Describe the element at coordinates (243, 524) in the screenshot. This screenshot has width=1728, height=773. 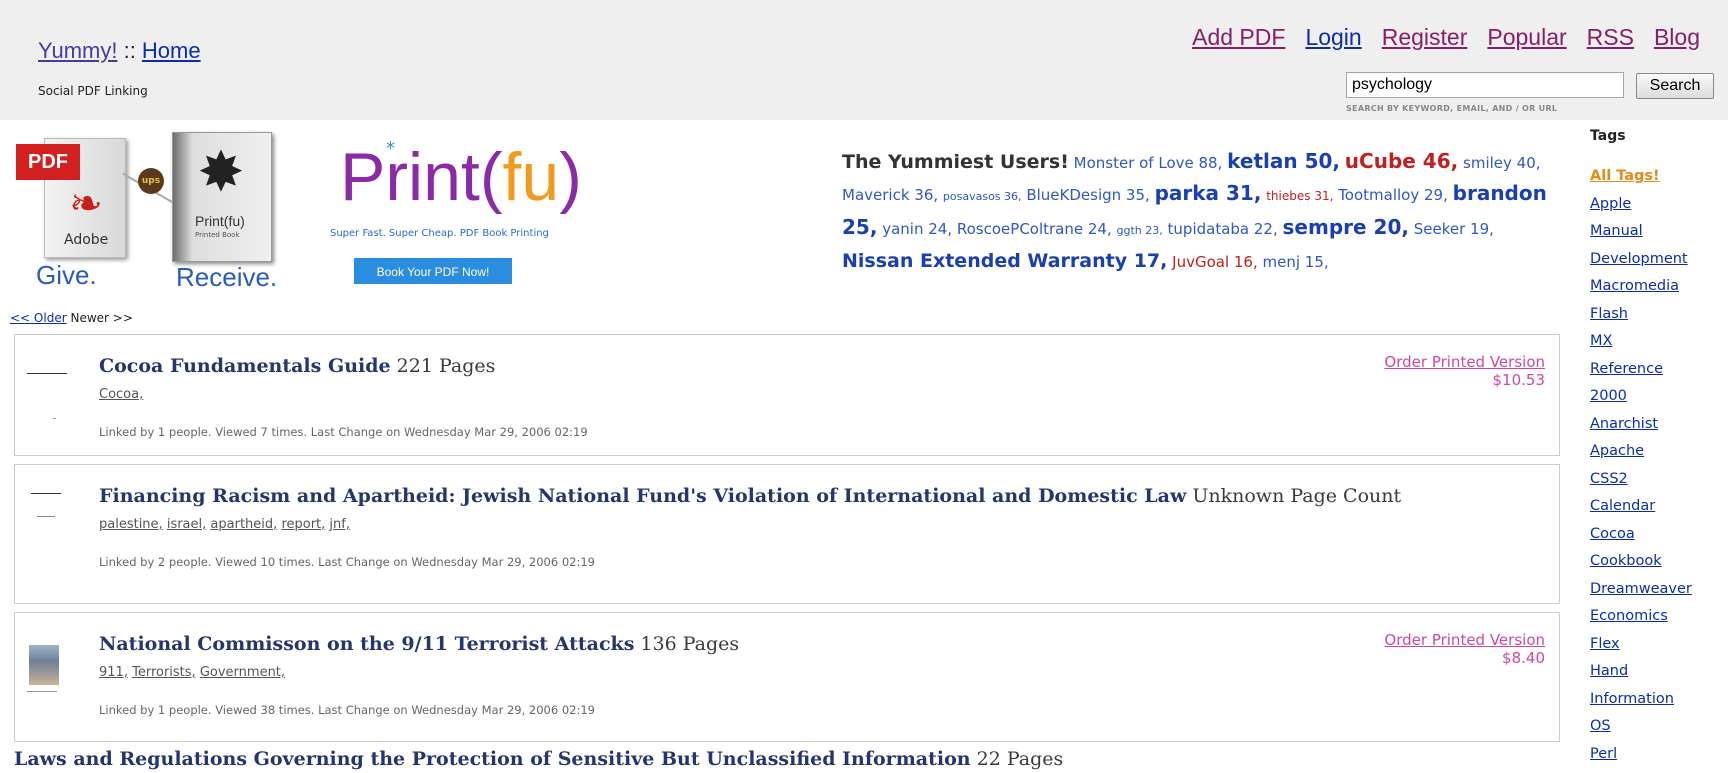
I see `entry-tag: apartheid,` at that location.